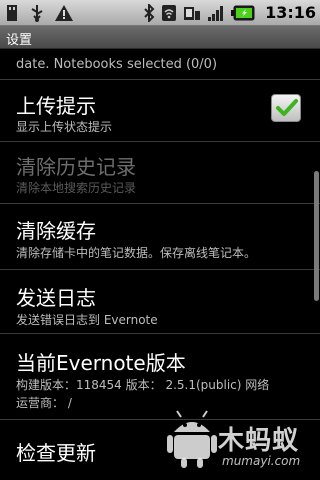 The image size is (320, 480). I want to click on bluetooth-icon, so click(149, 12).